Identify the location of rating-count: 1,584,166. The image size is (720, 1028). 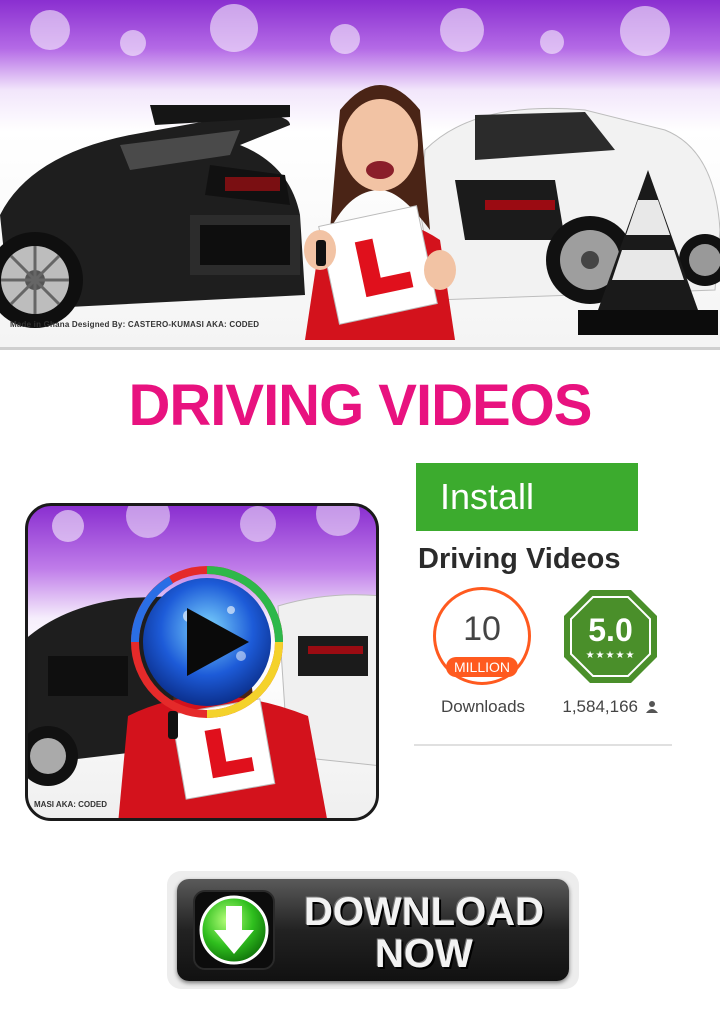
(600, 706).